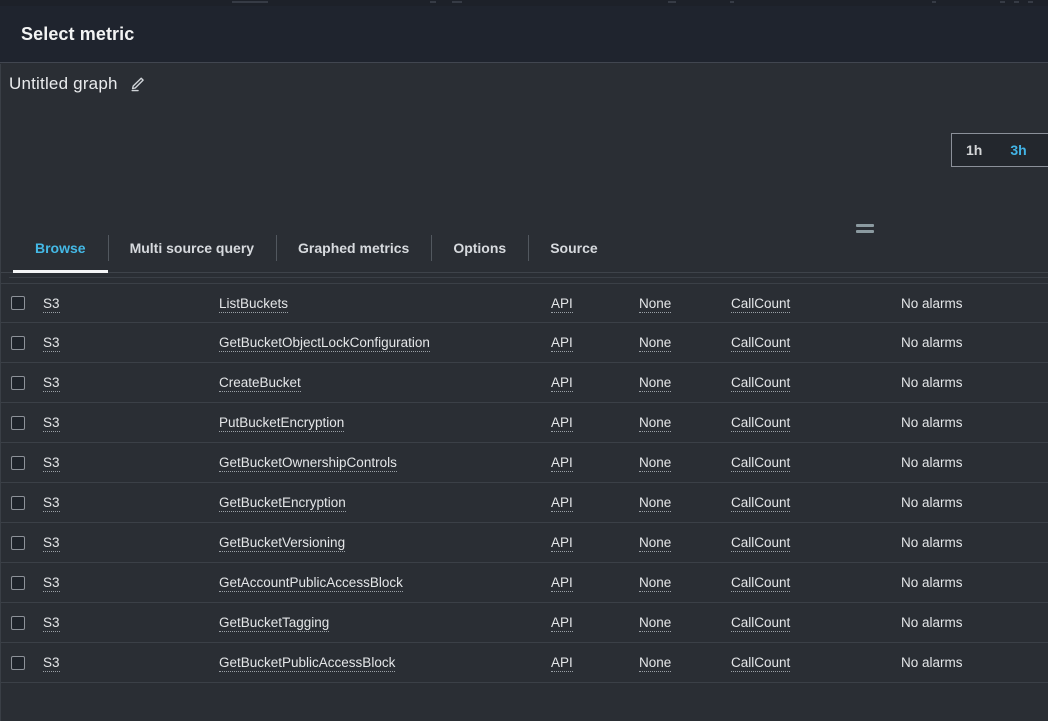 This screenshot has width=1048, height=721. Describe the element at coordinates (282, 503) in the screenshot. I see `cell-metric-name: GetBucketEncryption` at that location.